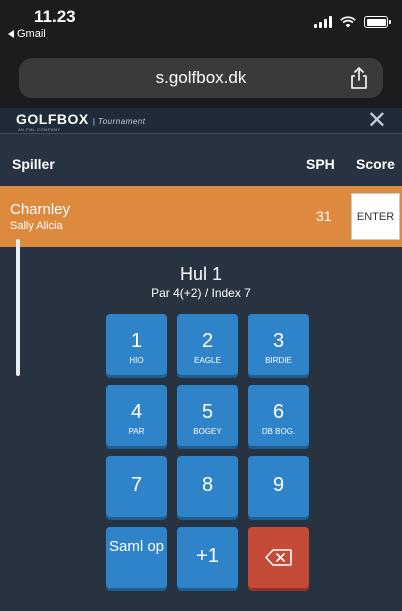  Describe the element at coordinates (201, 293) in the screenshot. I see `hole-info: Par 4(+2) / Index 7` at that location.